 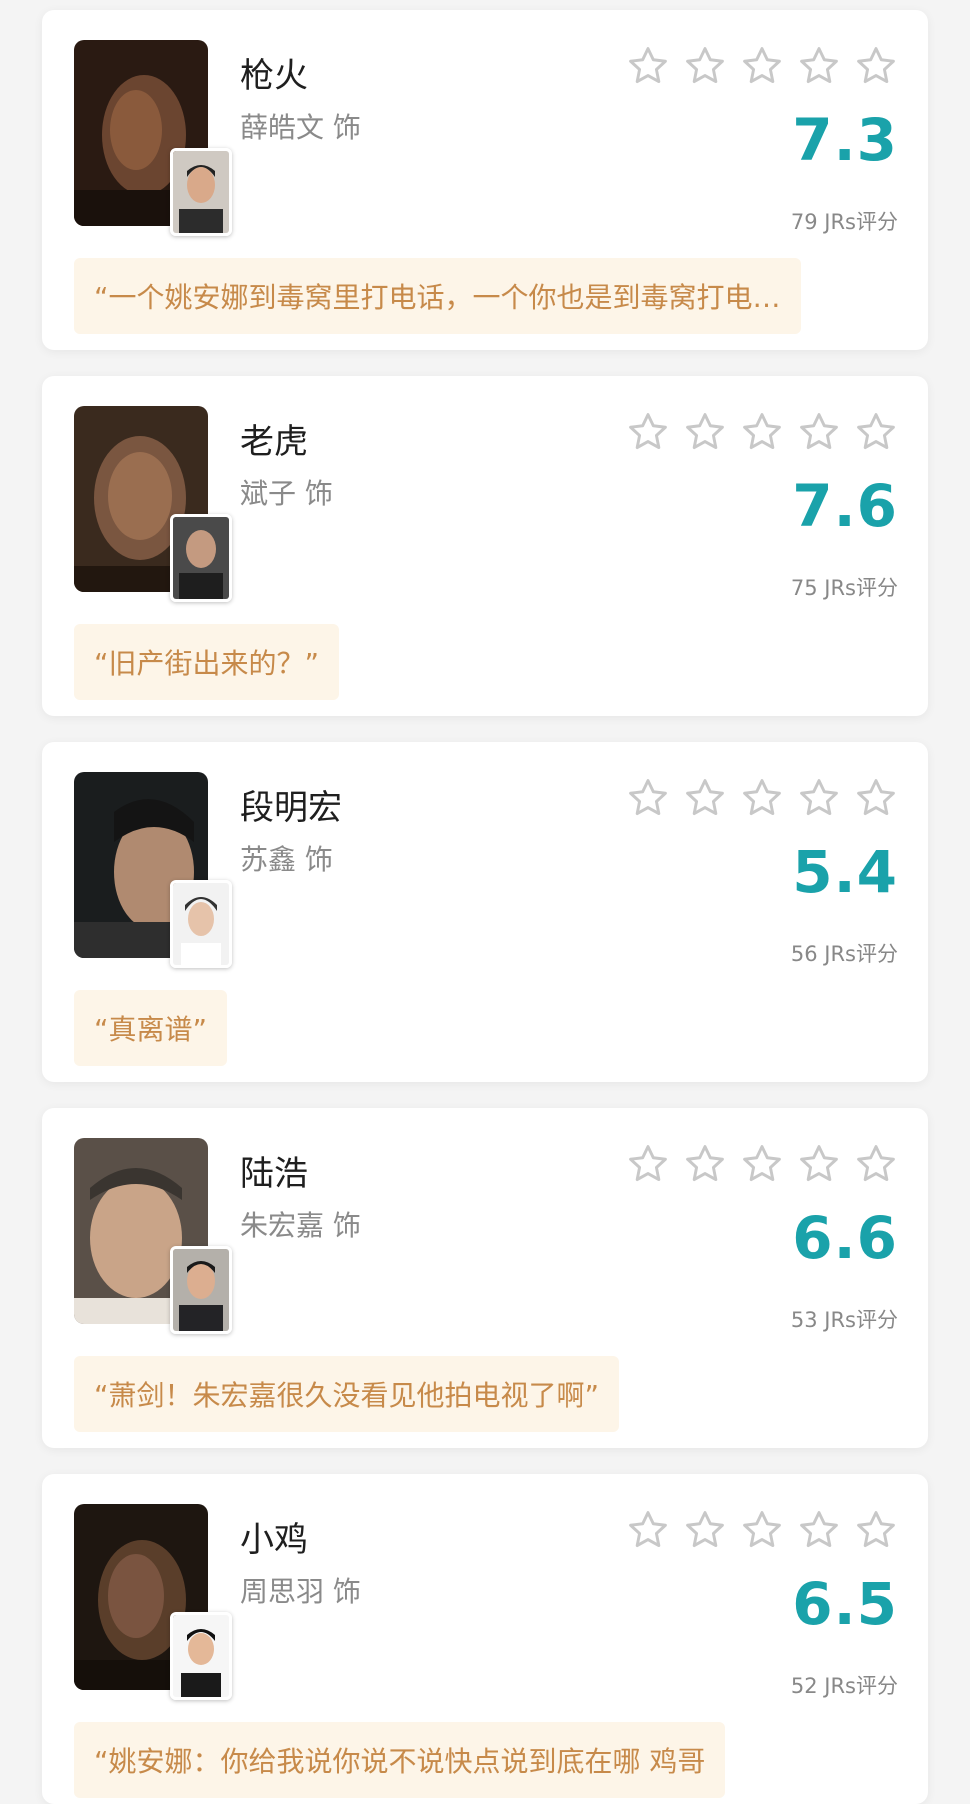 I want to click on actor-name: 朱宏嘉 饰, so click(x=300, y=1225).